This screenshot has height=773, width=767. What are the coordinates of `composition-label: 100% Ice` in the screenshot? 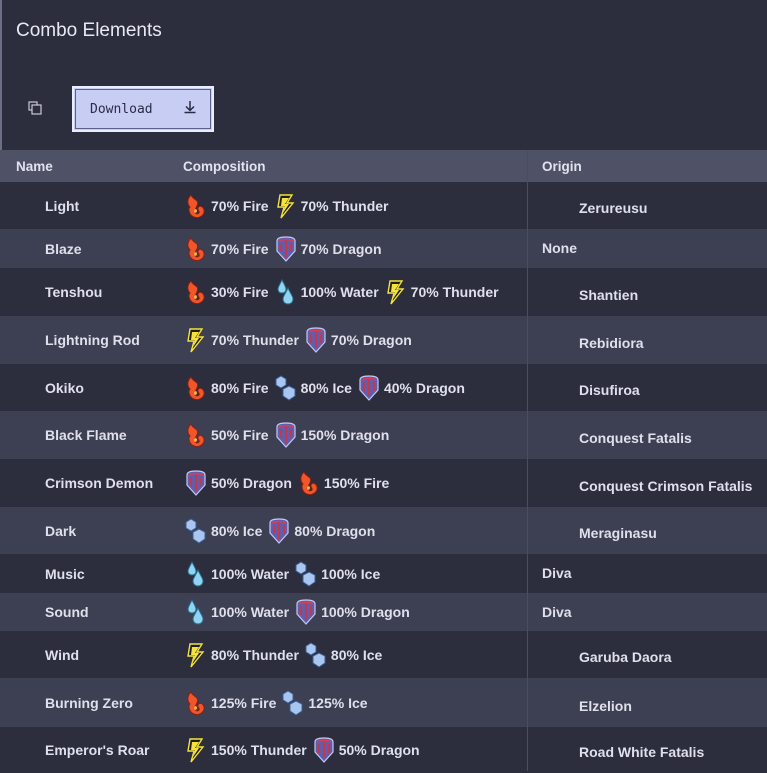 It's located at (351, 573).